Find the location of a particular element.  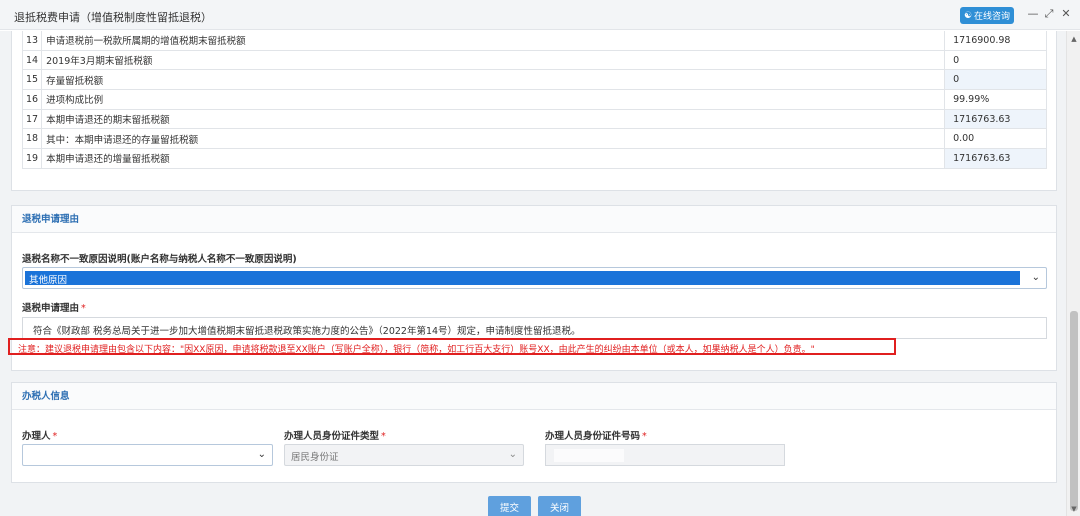

table-row: 17 本期申请退还的期末留抵税额 1716763.63 is located at coordinates (534, 119).